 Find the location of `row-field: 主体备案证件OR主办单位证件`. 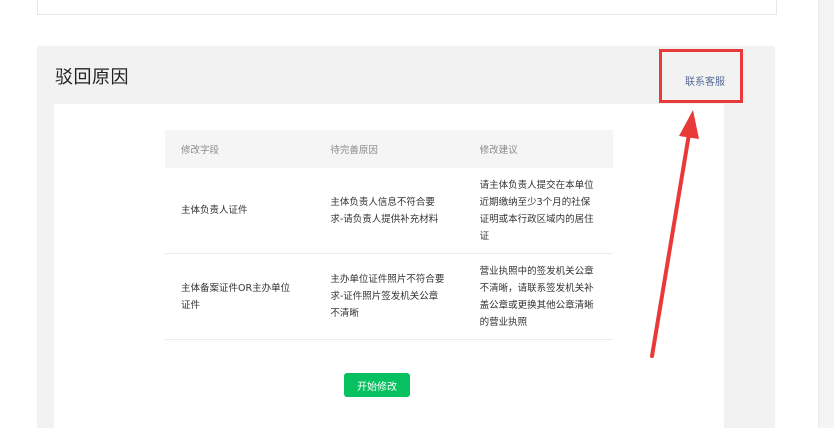

row-field: 主体备案证件OR主办单位证件 is located at coordinates (240, 296).